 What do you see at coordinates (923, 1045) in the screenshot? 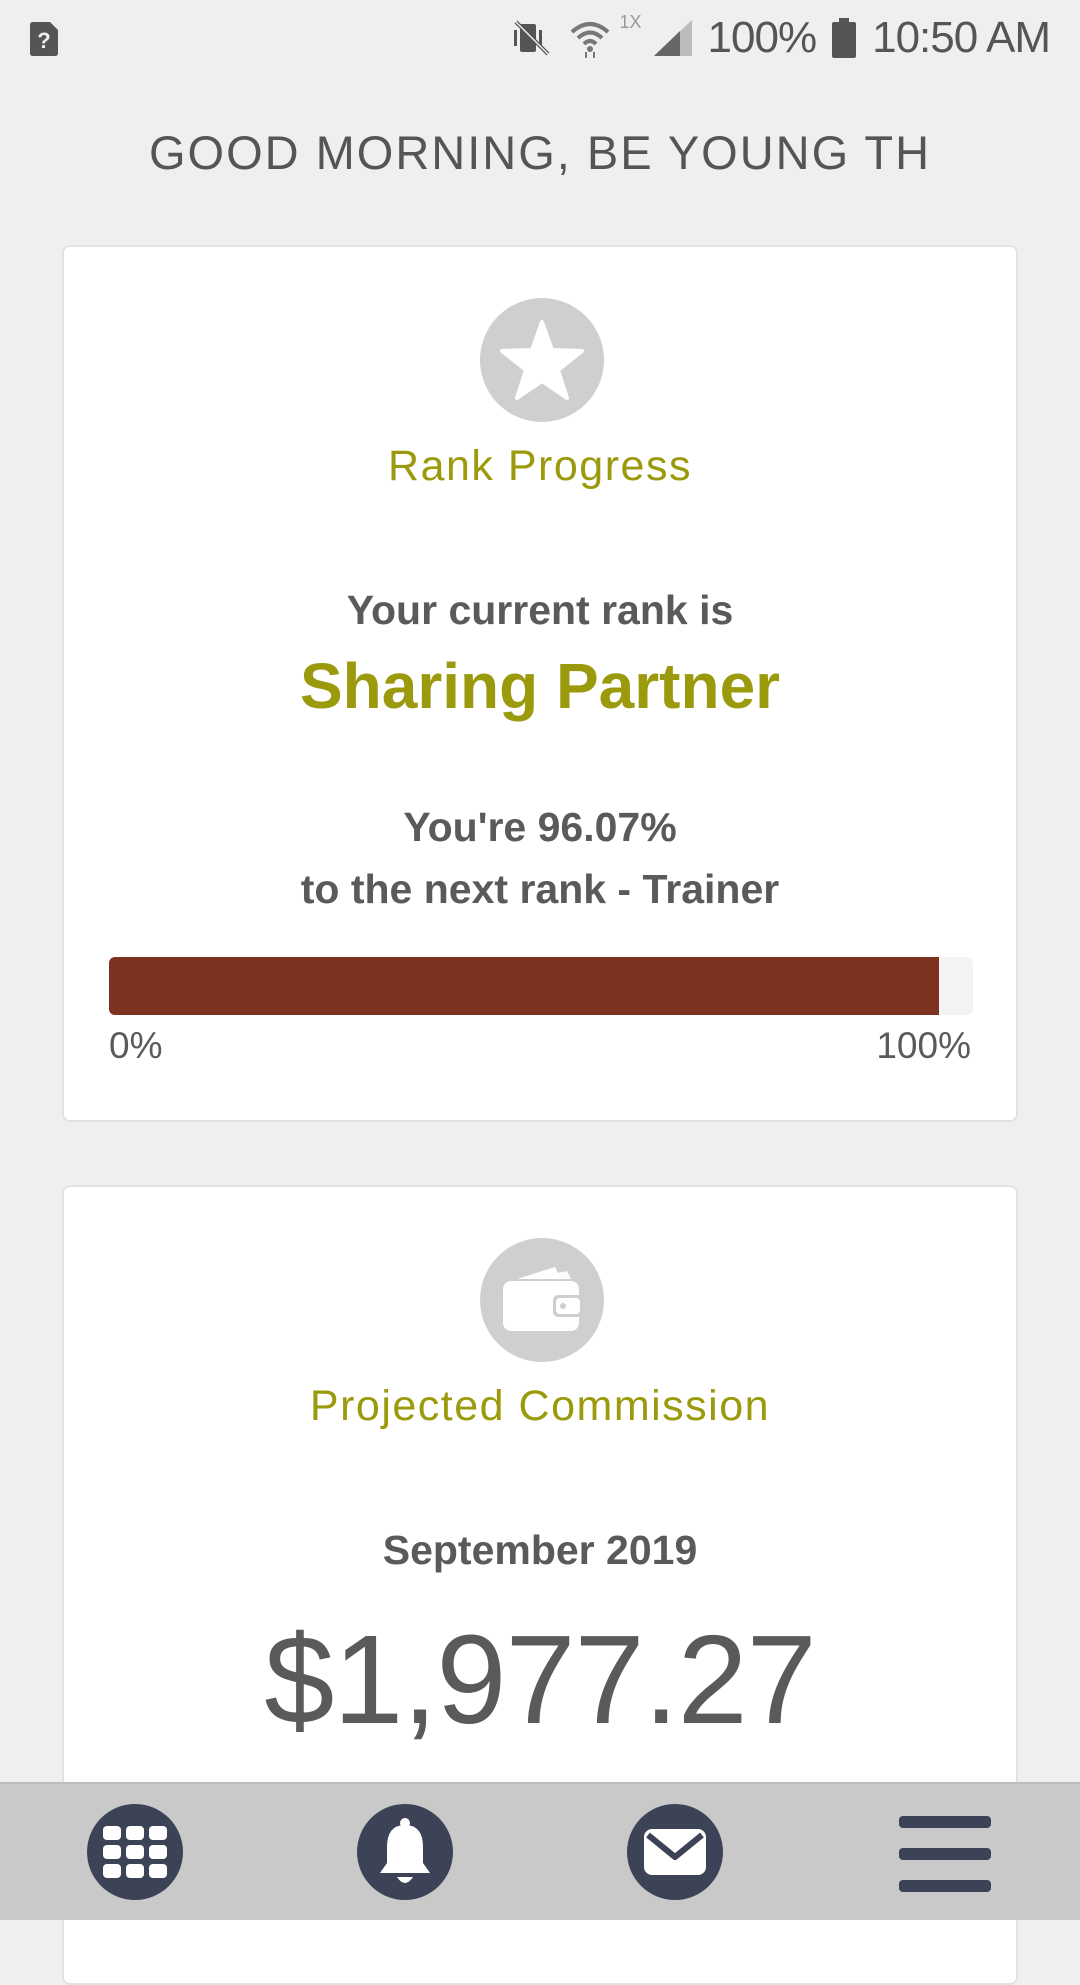
I see `progress-max-label: 100%` at bounding box center [923, 1045].